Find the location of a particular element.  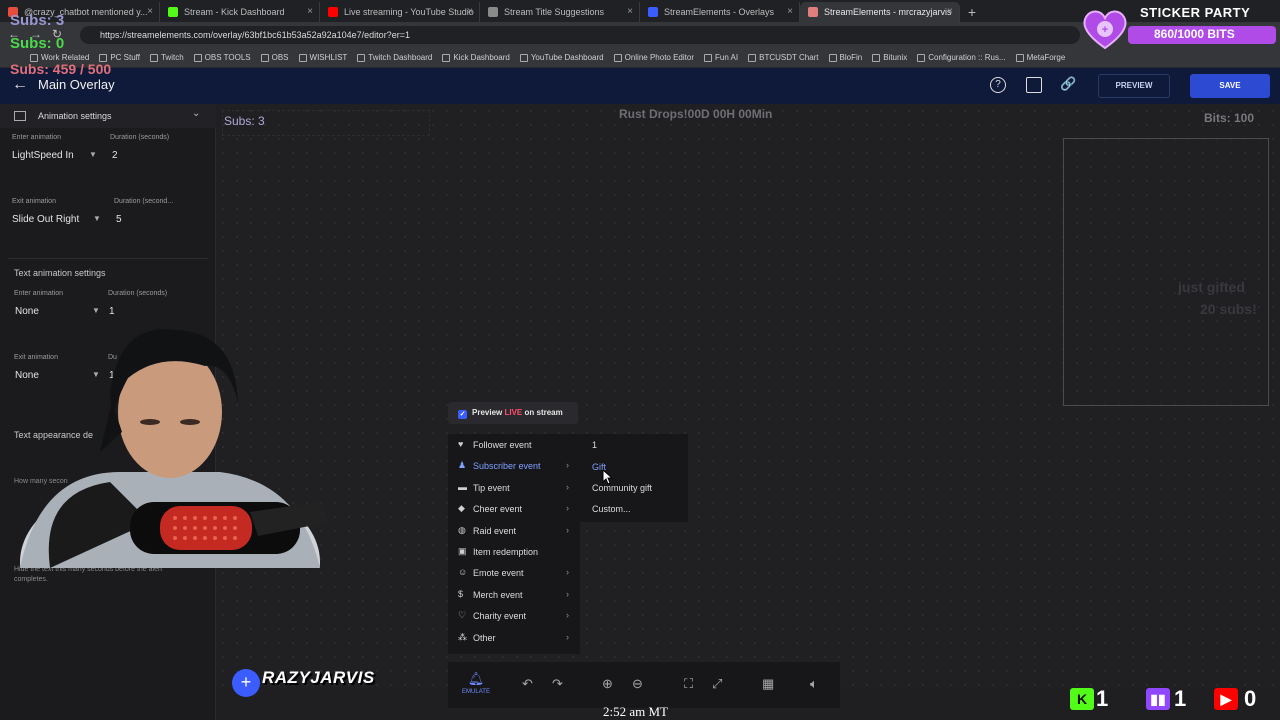

menu-item: ▣ Item redemption is located at coordinates (514, 552).